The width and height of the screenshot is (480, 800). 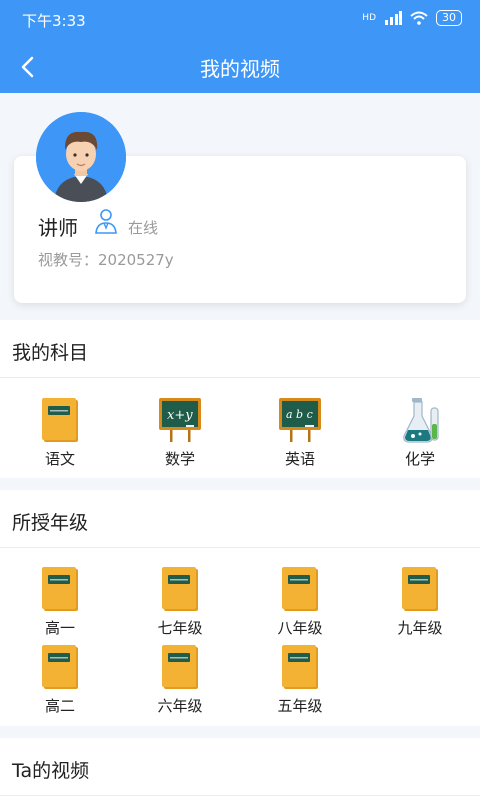 I want to click on grade-item: 高二, so click(x=60, y=679).